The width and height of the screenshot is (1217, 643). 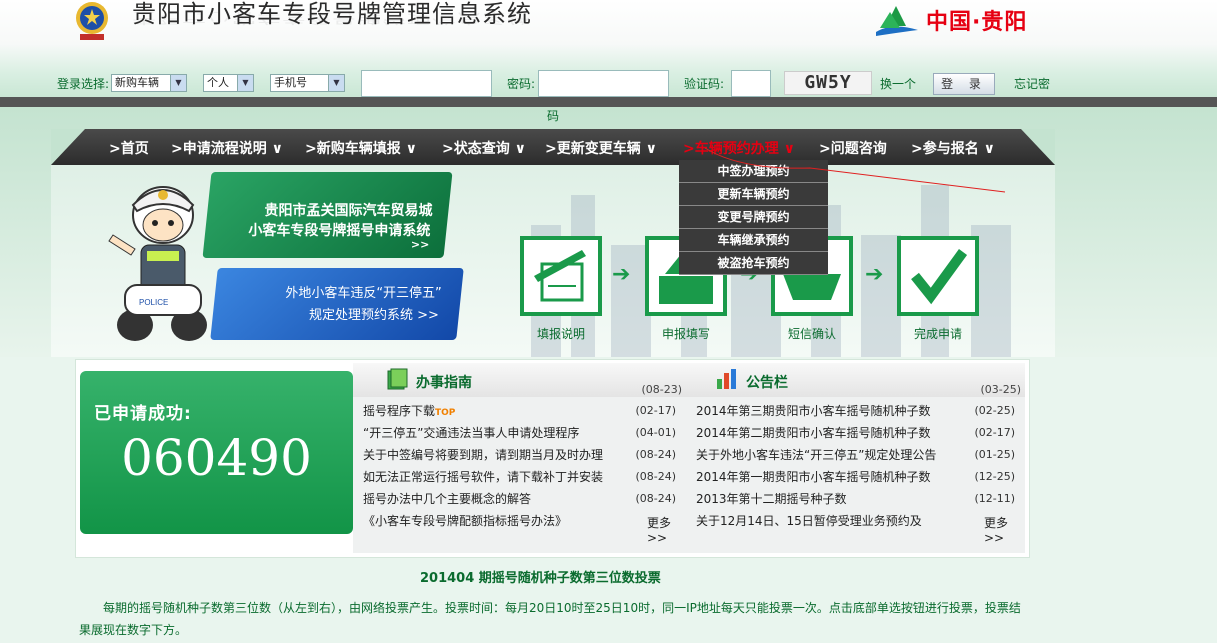 I want to click on list-item: 2014年第一期贵阳市小客车摇号随机种子数 (12-25), so click(x=855, y=477).